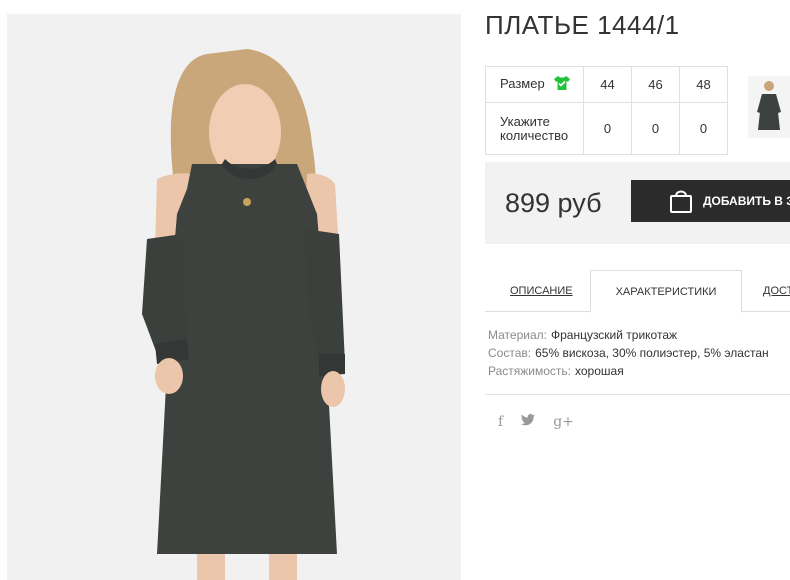 The height and width of the screenshot is (580, 790). What do you see at coordinates (541, 291) in the screenshot?
I see `tab-description: ОПИСАНИЕ` at bounding box center [541, 291].